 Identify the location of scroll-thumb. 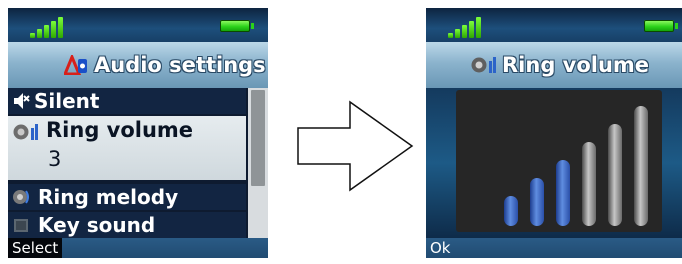
(258, 138).